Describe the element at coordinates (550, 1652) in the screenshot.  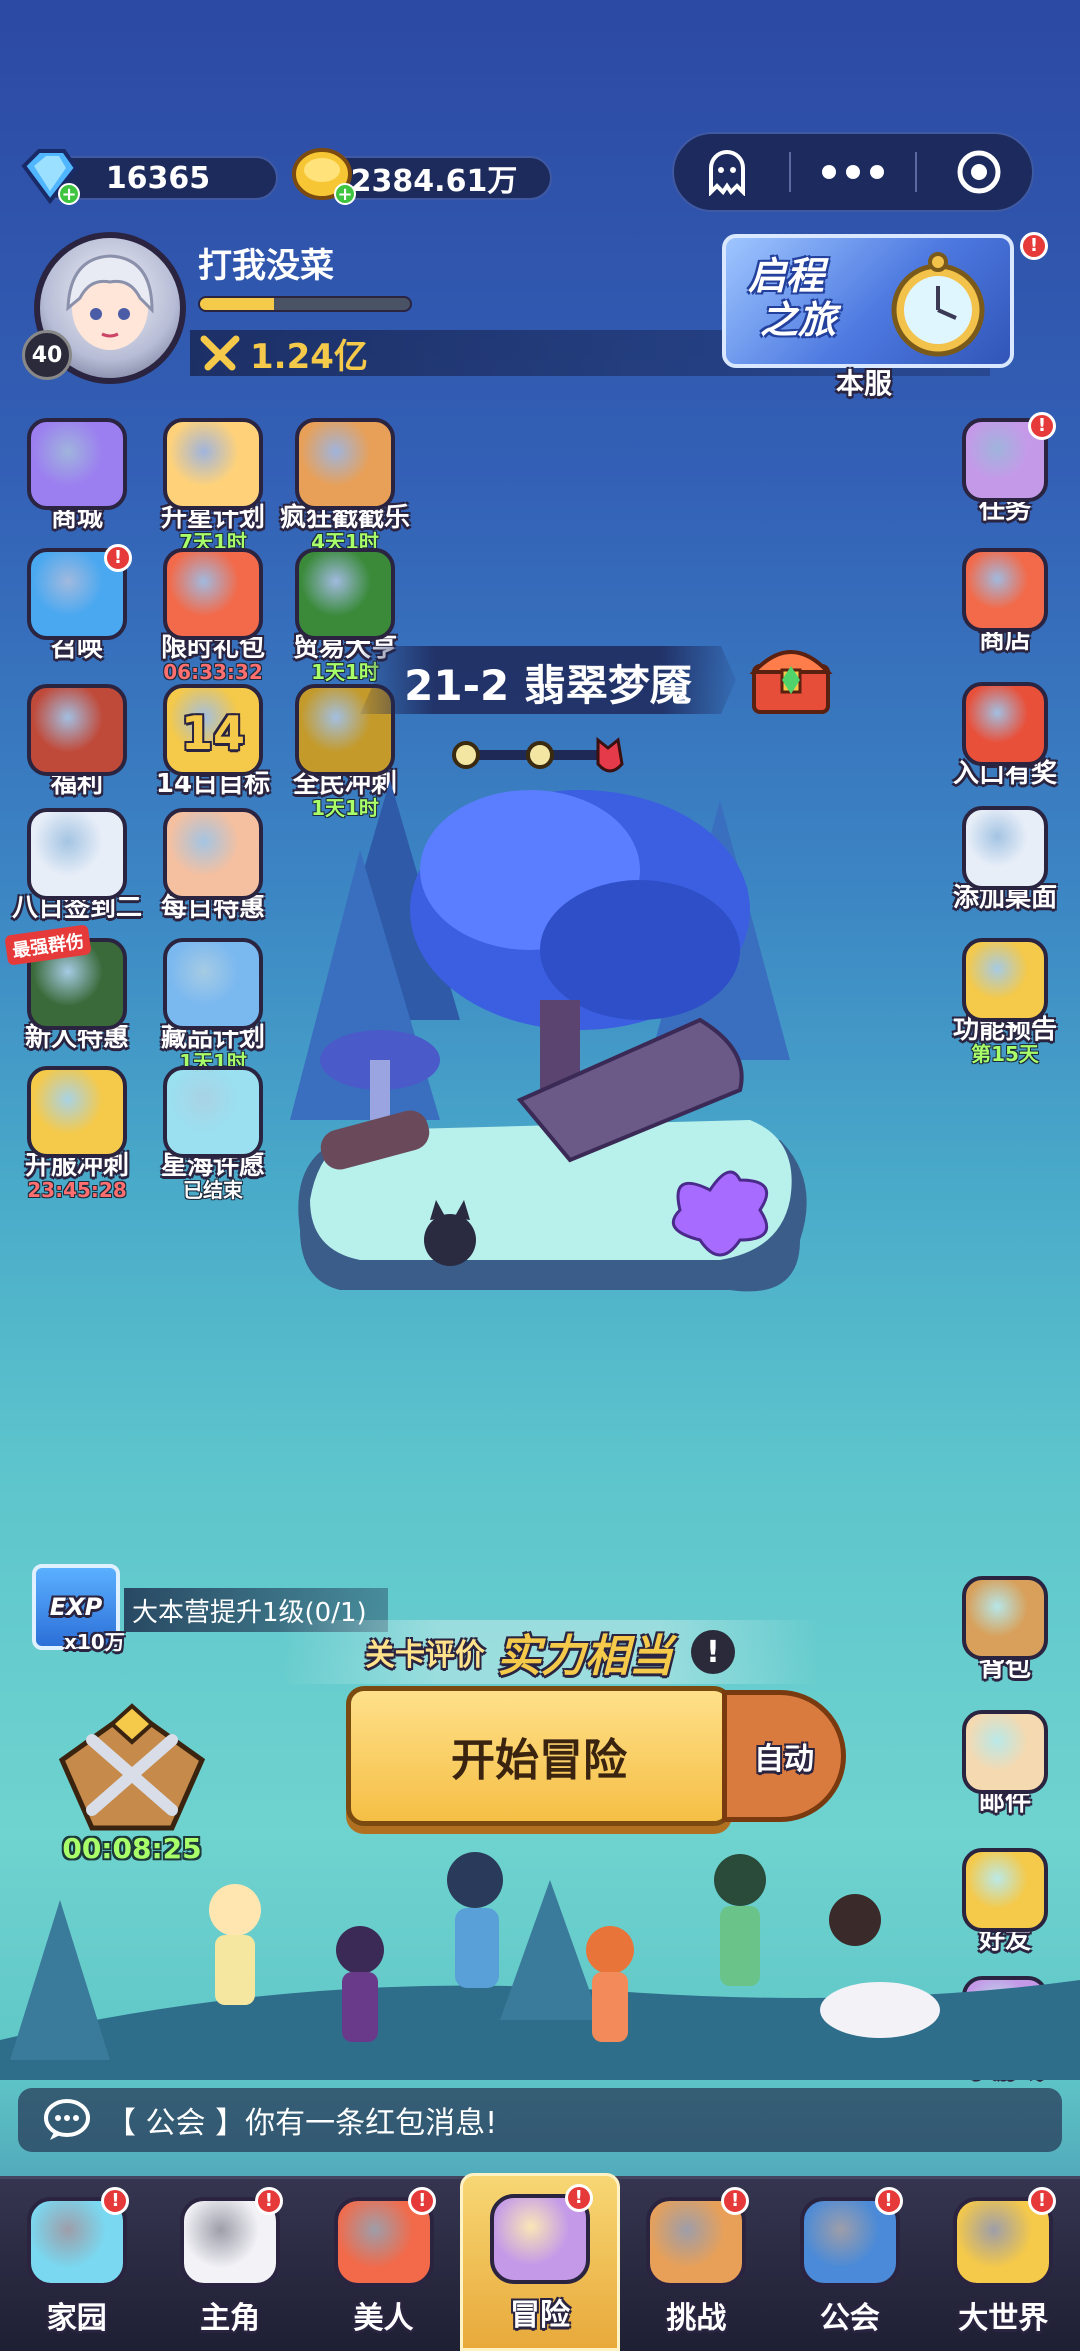
I see `stage-rating: 关卡评价 实力相当 !` at that location.